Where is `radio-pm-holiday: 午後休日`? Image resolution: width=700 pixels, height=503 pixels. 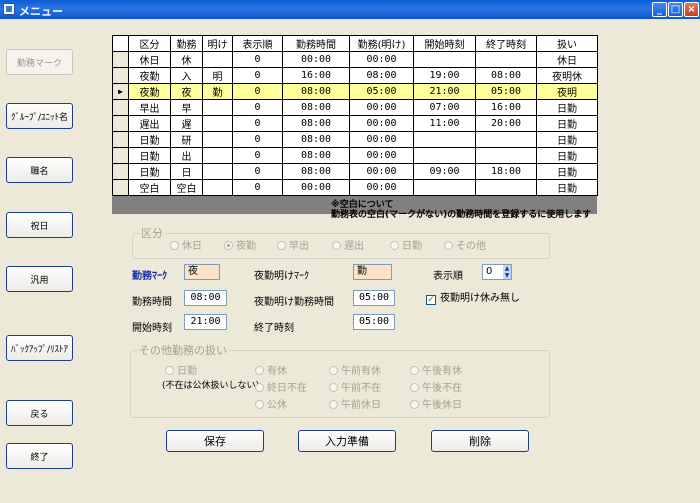
radio-pm-holiday: 午後休日 is located at coordinates (436, 403).